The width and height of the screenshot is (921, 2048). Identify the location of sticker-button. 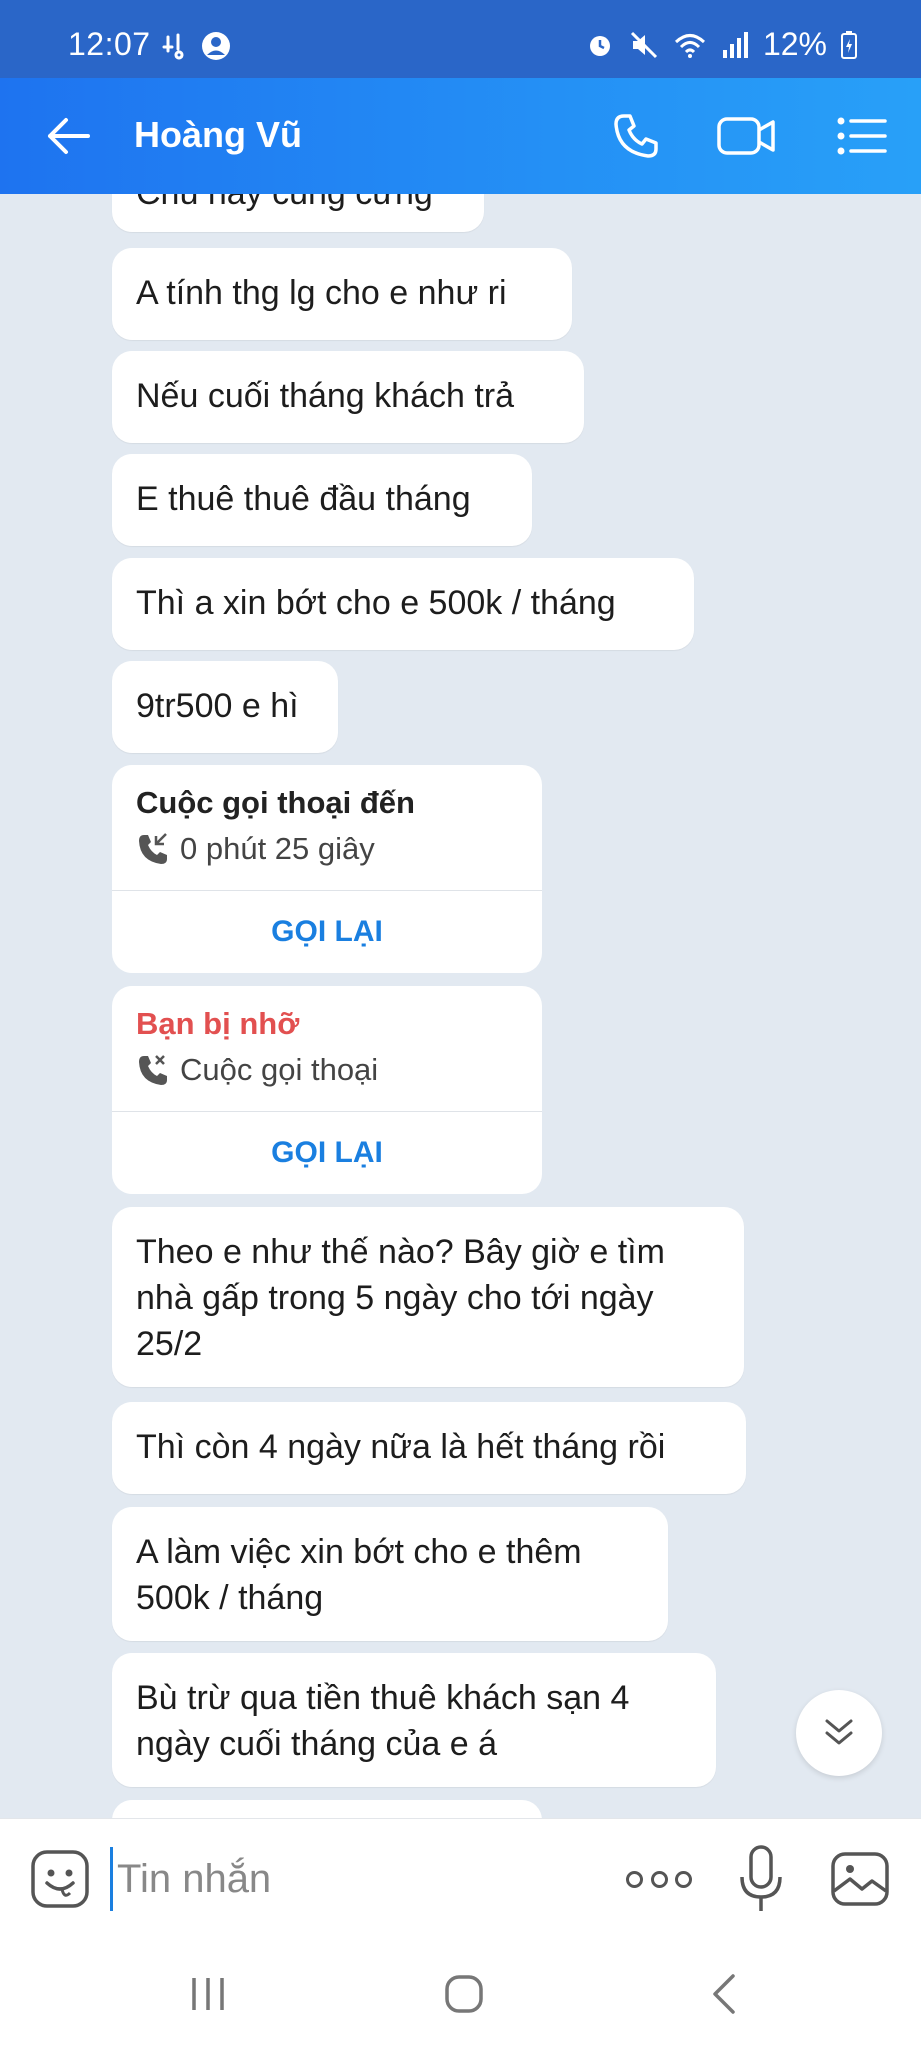
(60, 1879).